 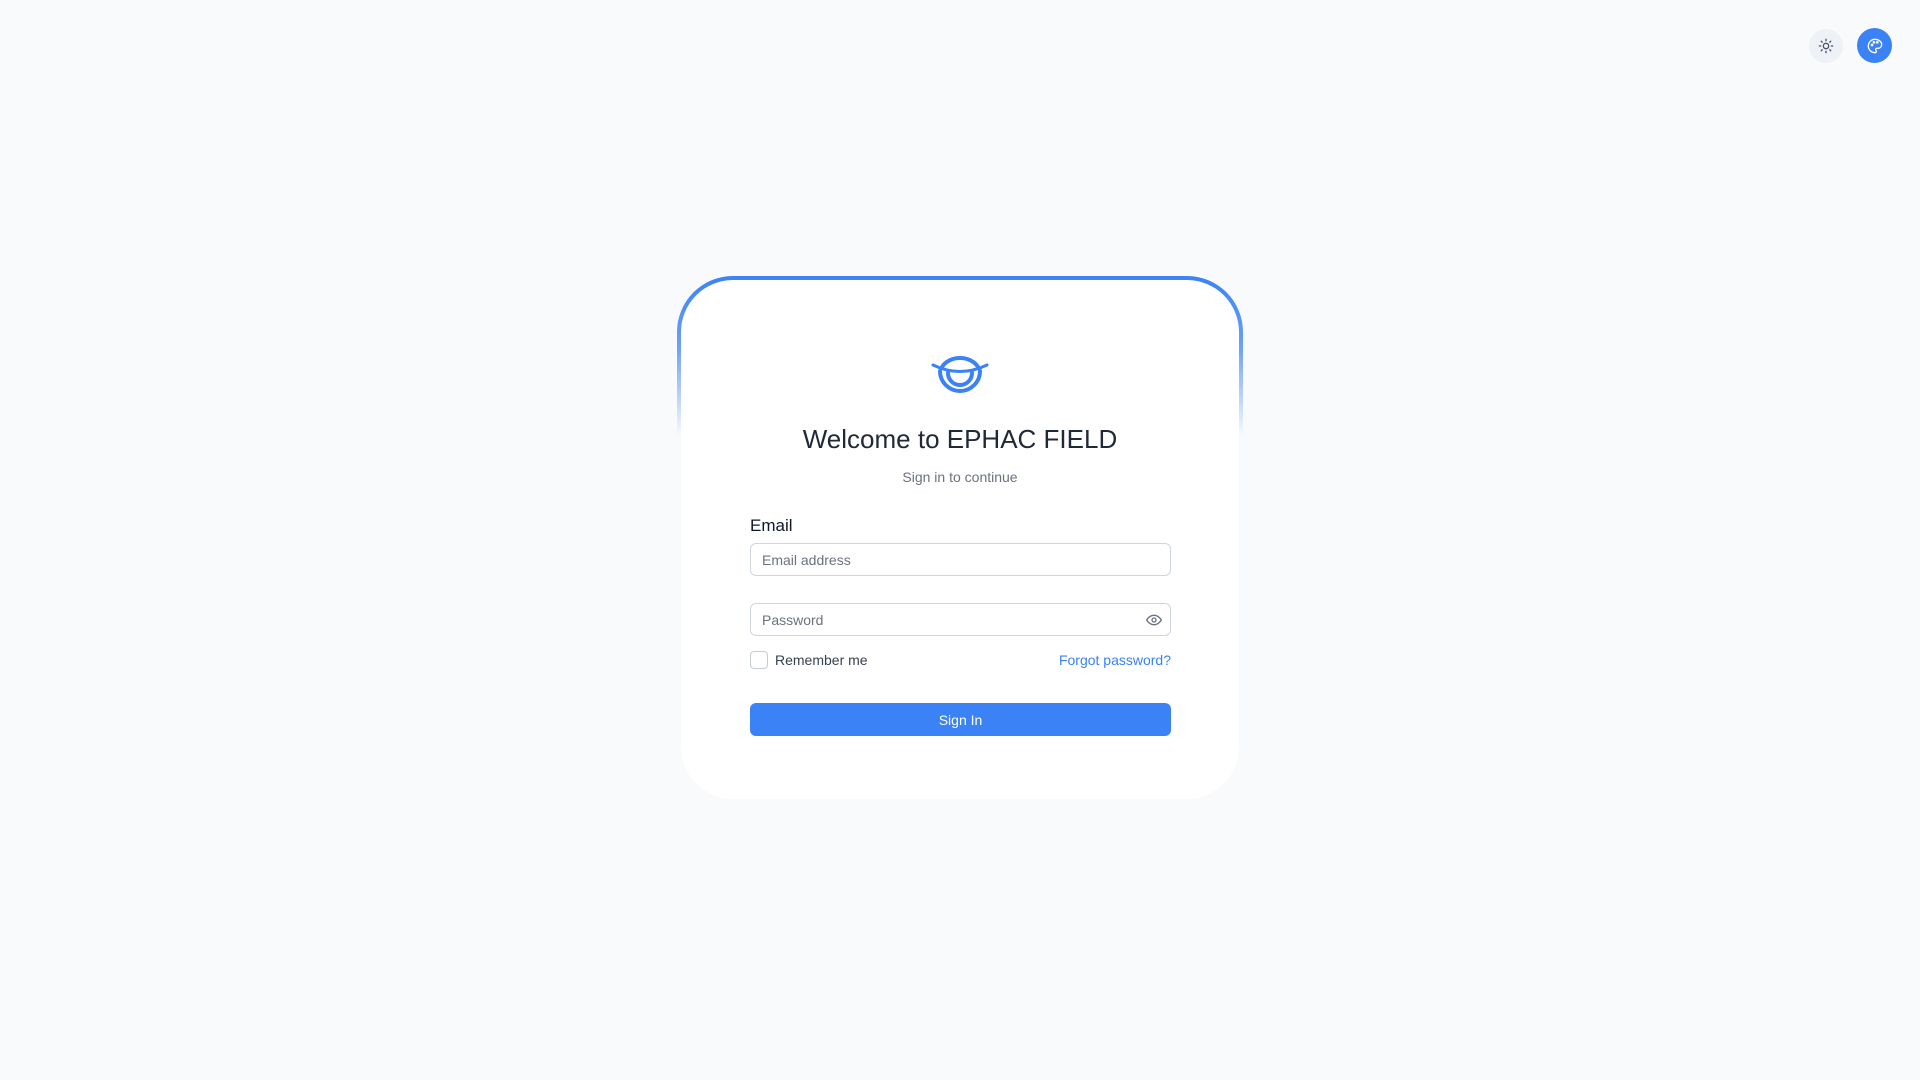 I want to click on remember-row: Remember me Forgot password?, so click(x=960, y=660).